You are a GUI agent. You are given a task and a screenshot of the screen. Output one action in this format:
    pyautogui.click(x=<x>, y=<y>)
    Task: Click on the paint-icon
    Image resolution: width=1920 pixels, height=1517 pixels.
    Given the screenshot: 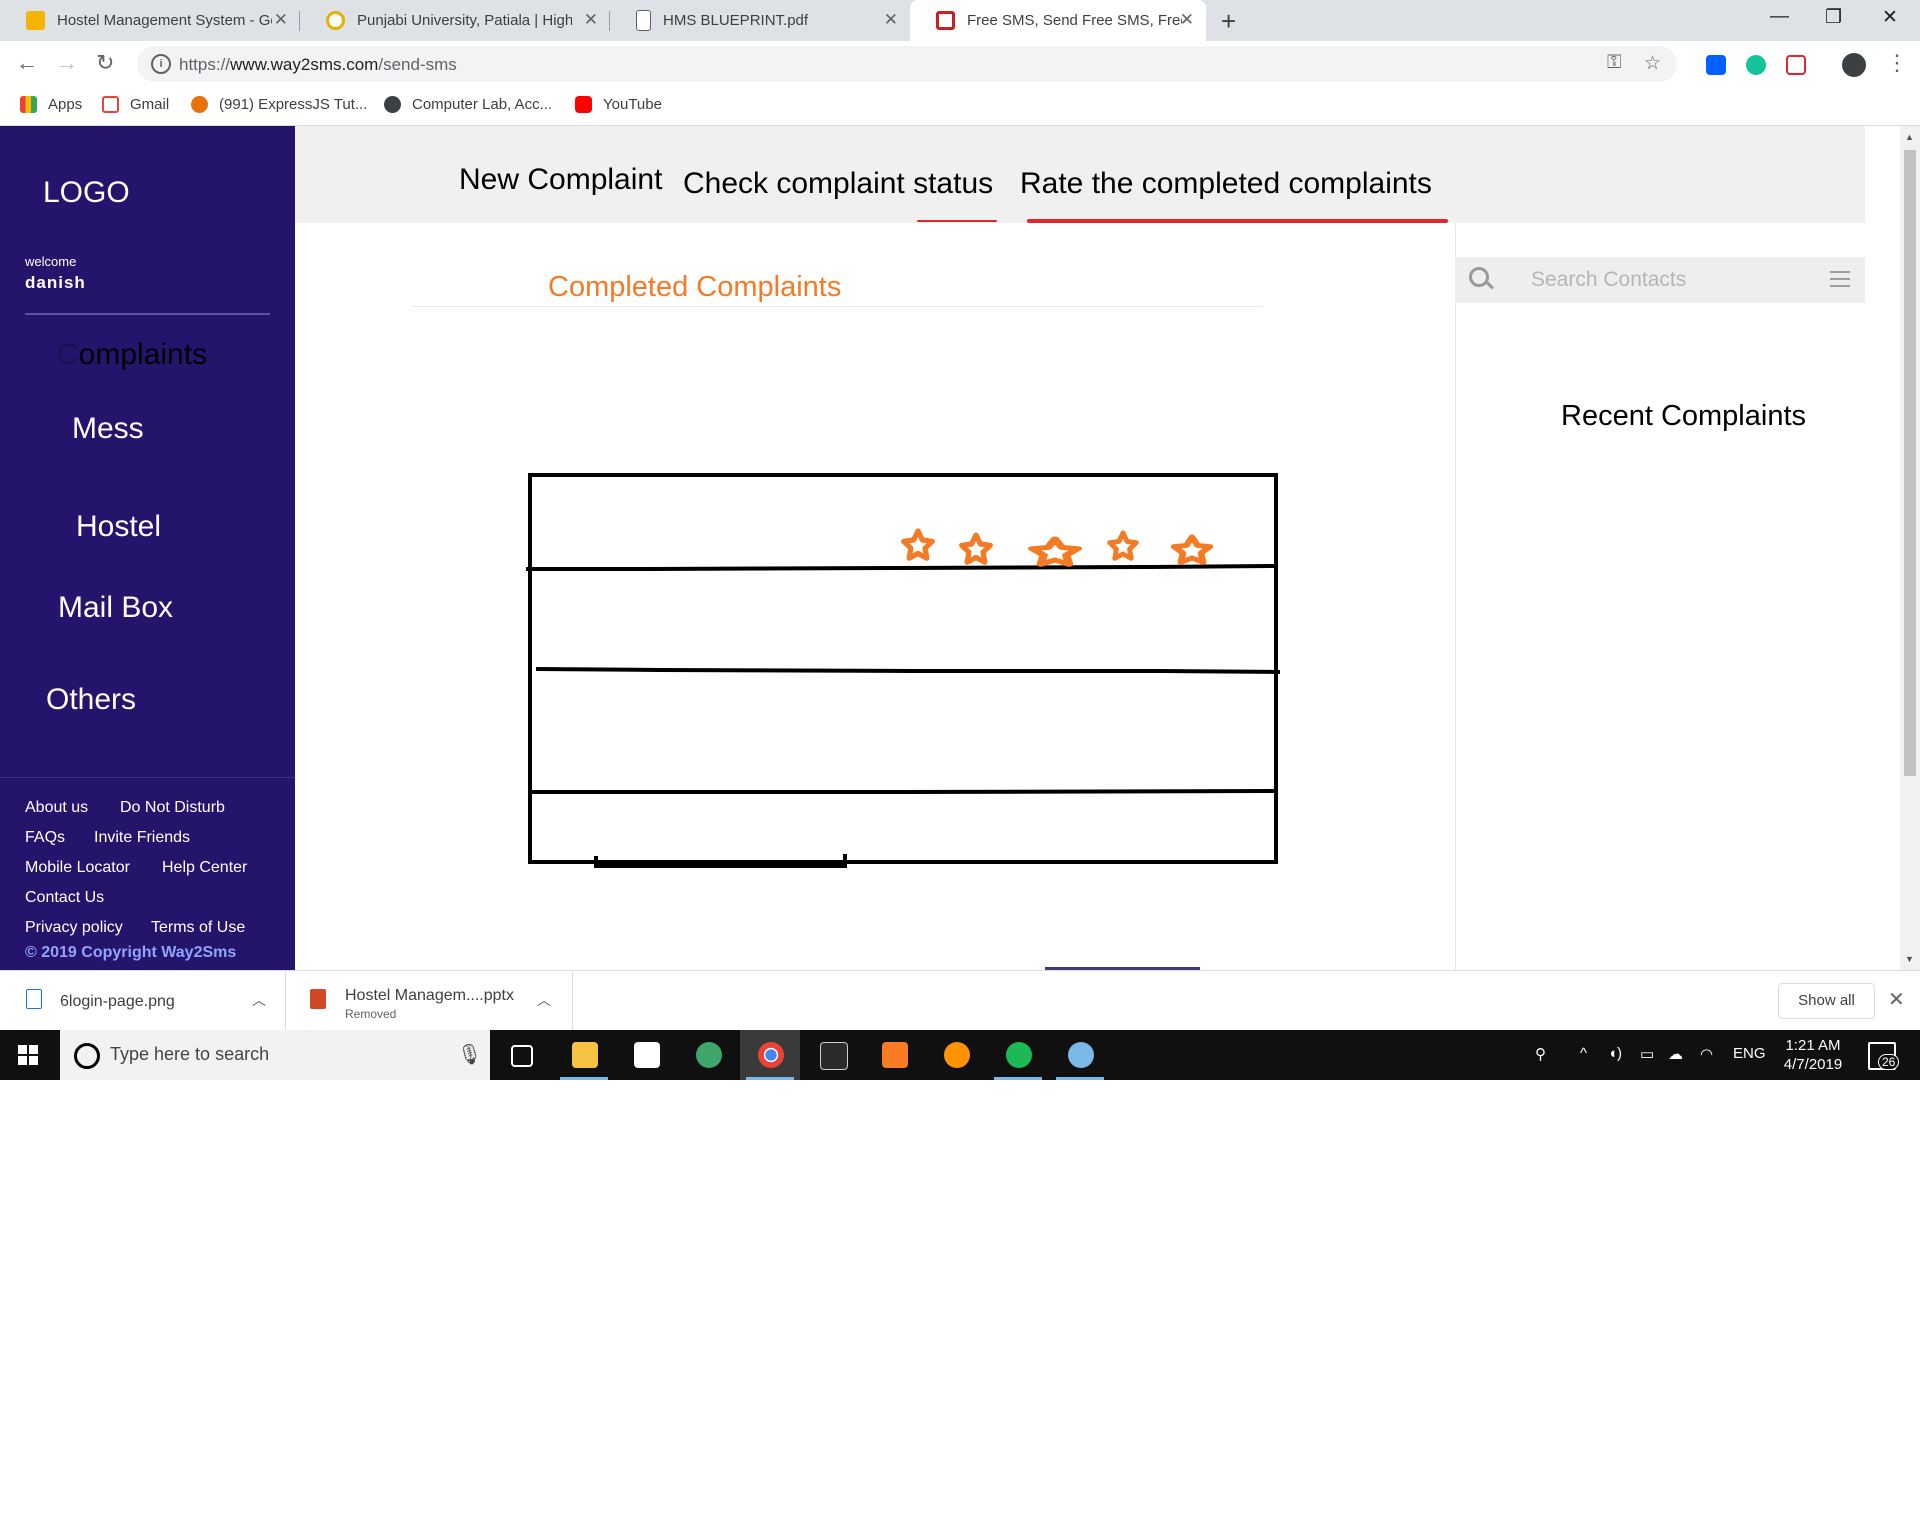 What is the action you would take?
    pyautogui.click(x=1080, y=1055)
    